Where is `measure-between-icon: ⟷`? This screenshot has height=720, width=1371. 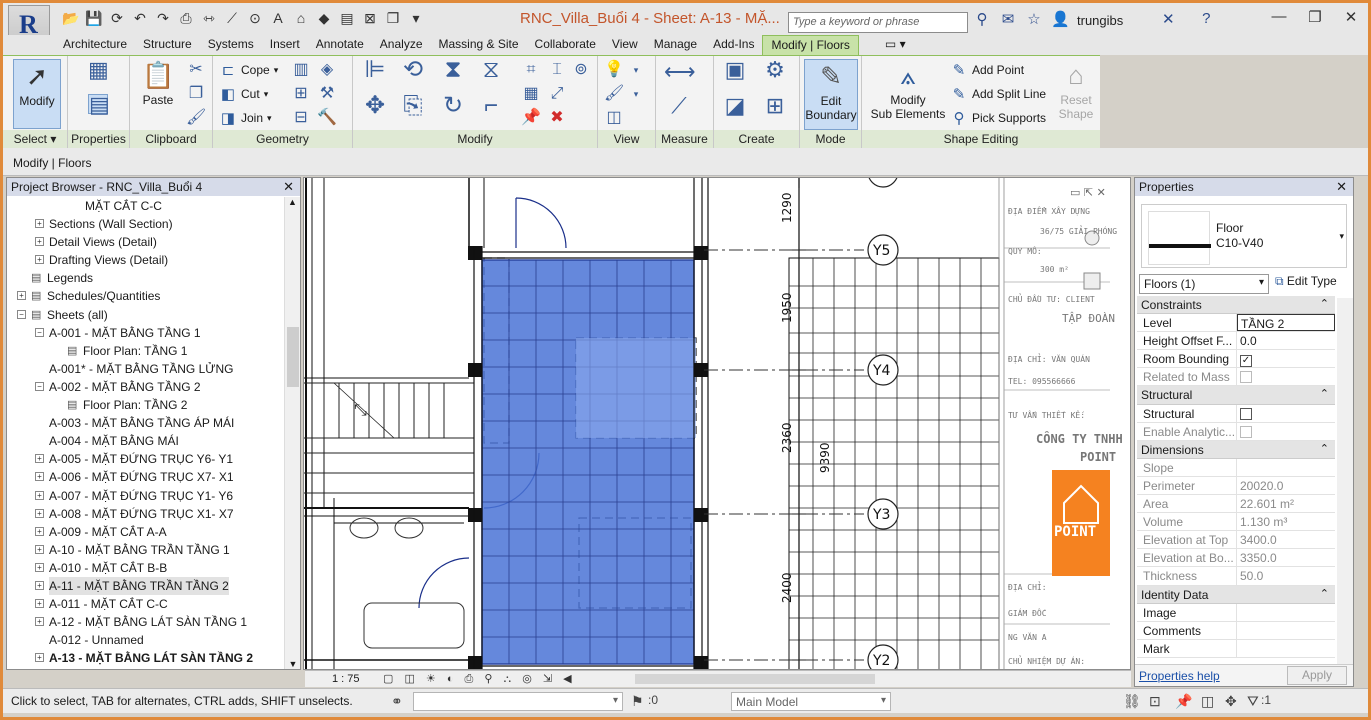 measure-between-icon: ⟷ is located at coordinates (680, 72).